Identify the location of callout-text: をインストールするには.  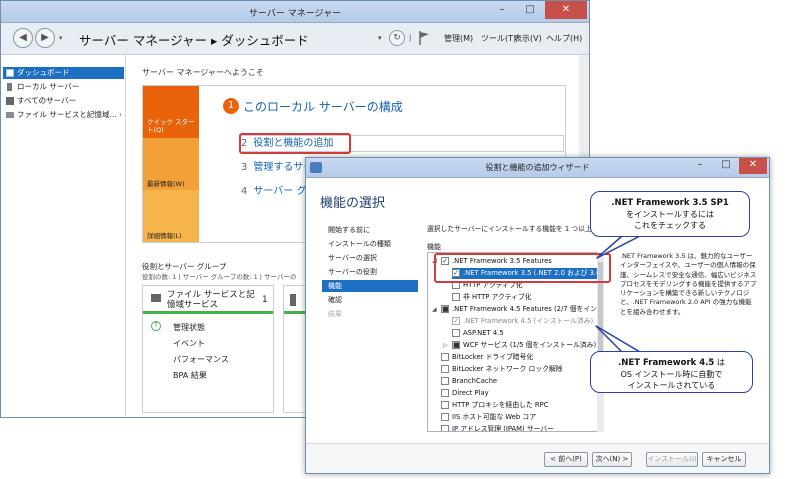
(670, 214).